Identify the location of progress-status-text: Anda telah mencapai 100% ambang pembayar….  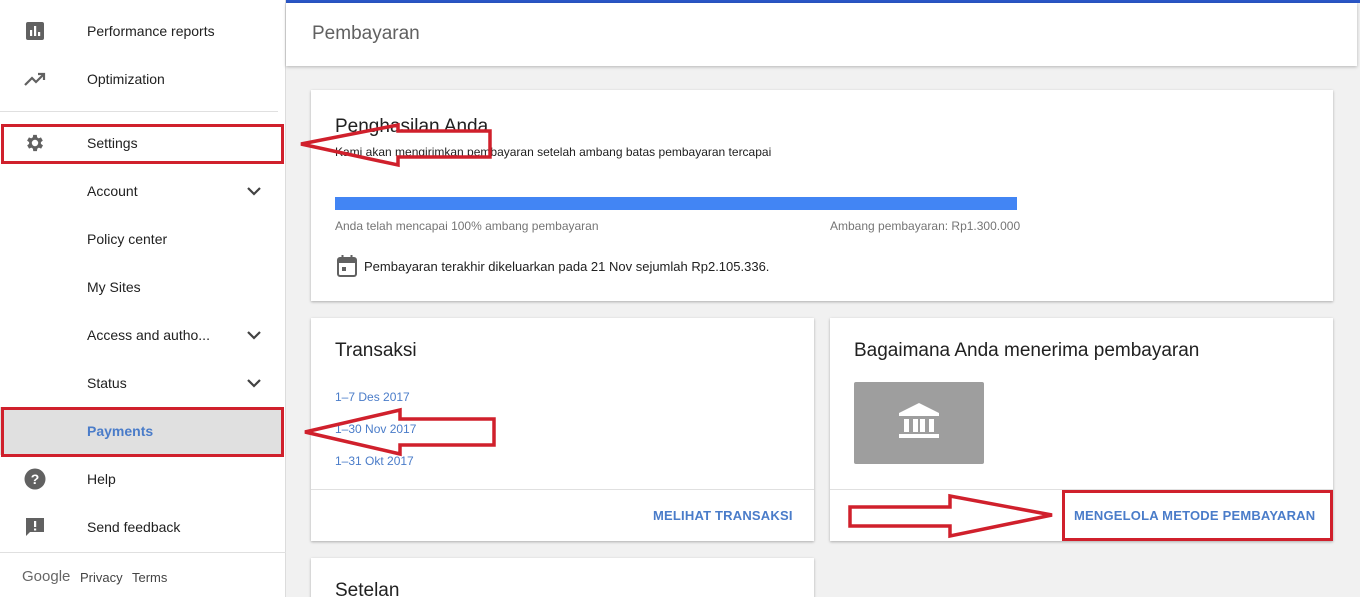
(467, 226).